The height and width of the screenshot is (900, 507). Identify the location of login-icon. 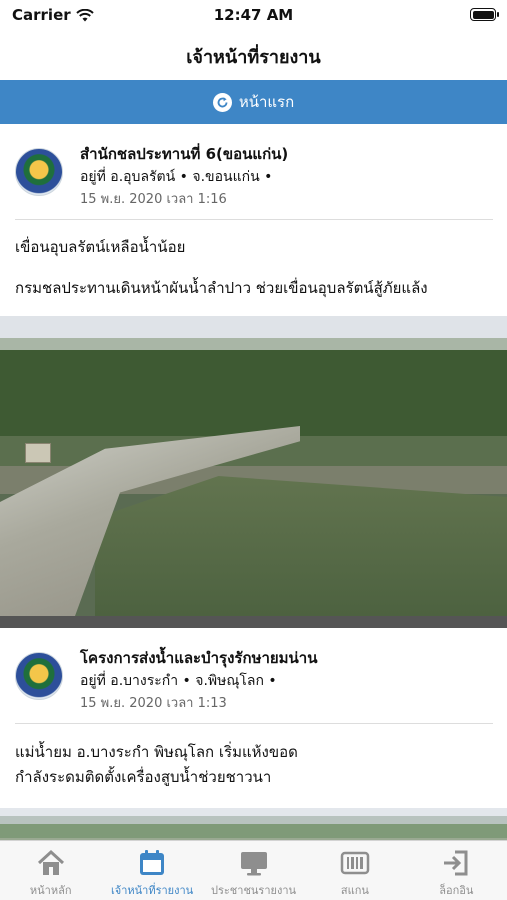
(456, 863).